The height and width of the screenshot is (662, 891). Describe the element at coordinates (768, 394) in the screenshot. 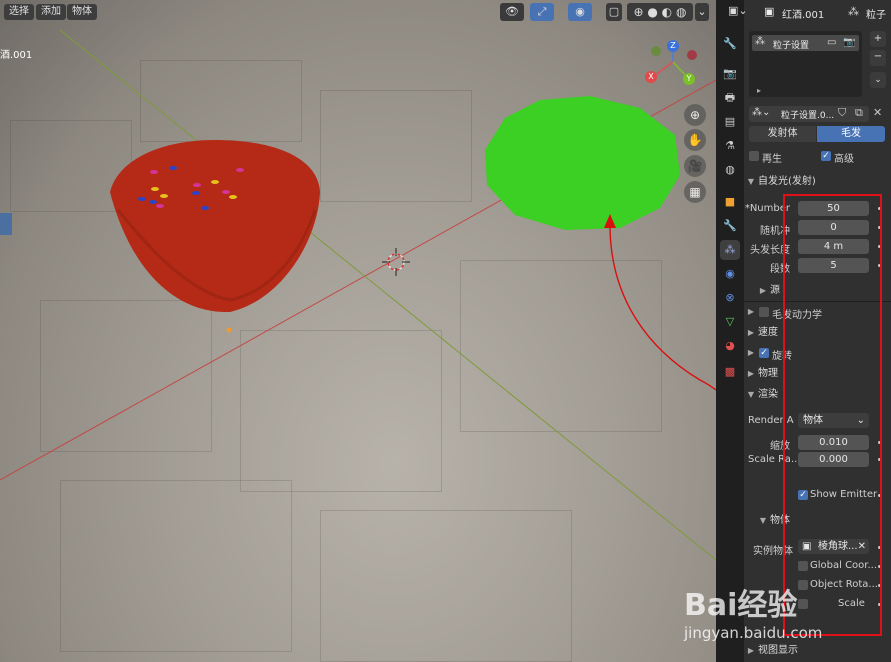

I see `render-title: 渲染` at that location.